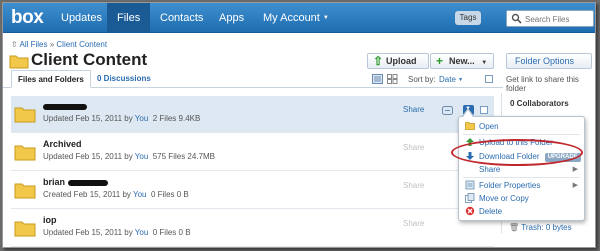 Image resolution: width=600 pixels, height=251 pixels. Describe the element at coordinates (521, 126) in the screenshot. I see `menu-item-open: Open` at that location.